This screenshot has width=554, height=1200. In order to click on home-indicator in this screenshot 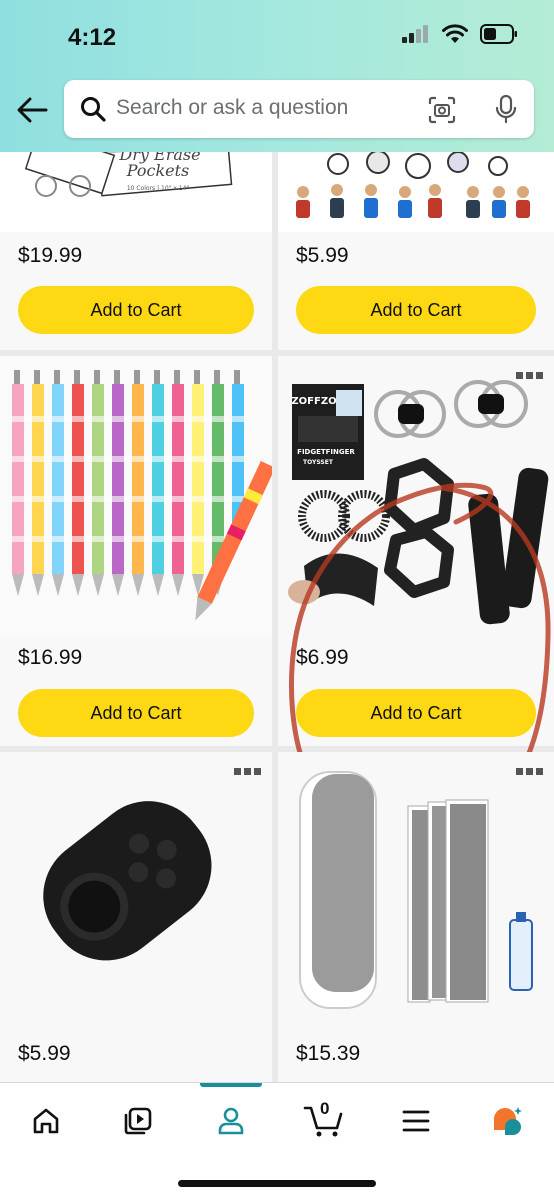, I will do `click(277, 1183)`.